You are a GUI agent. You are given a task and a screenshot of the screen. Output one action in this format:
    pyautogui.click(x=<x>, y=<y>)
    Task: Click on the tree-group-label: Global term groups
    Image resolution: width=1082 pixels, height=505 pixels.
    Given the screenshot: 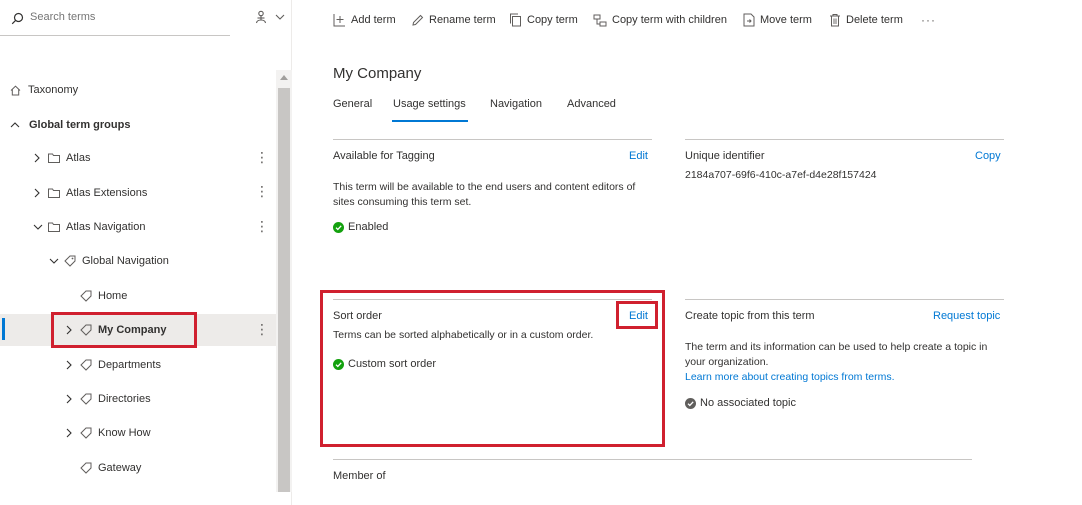 What is the action you would take?
    pyautogui.click(x=80, y=125)
    